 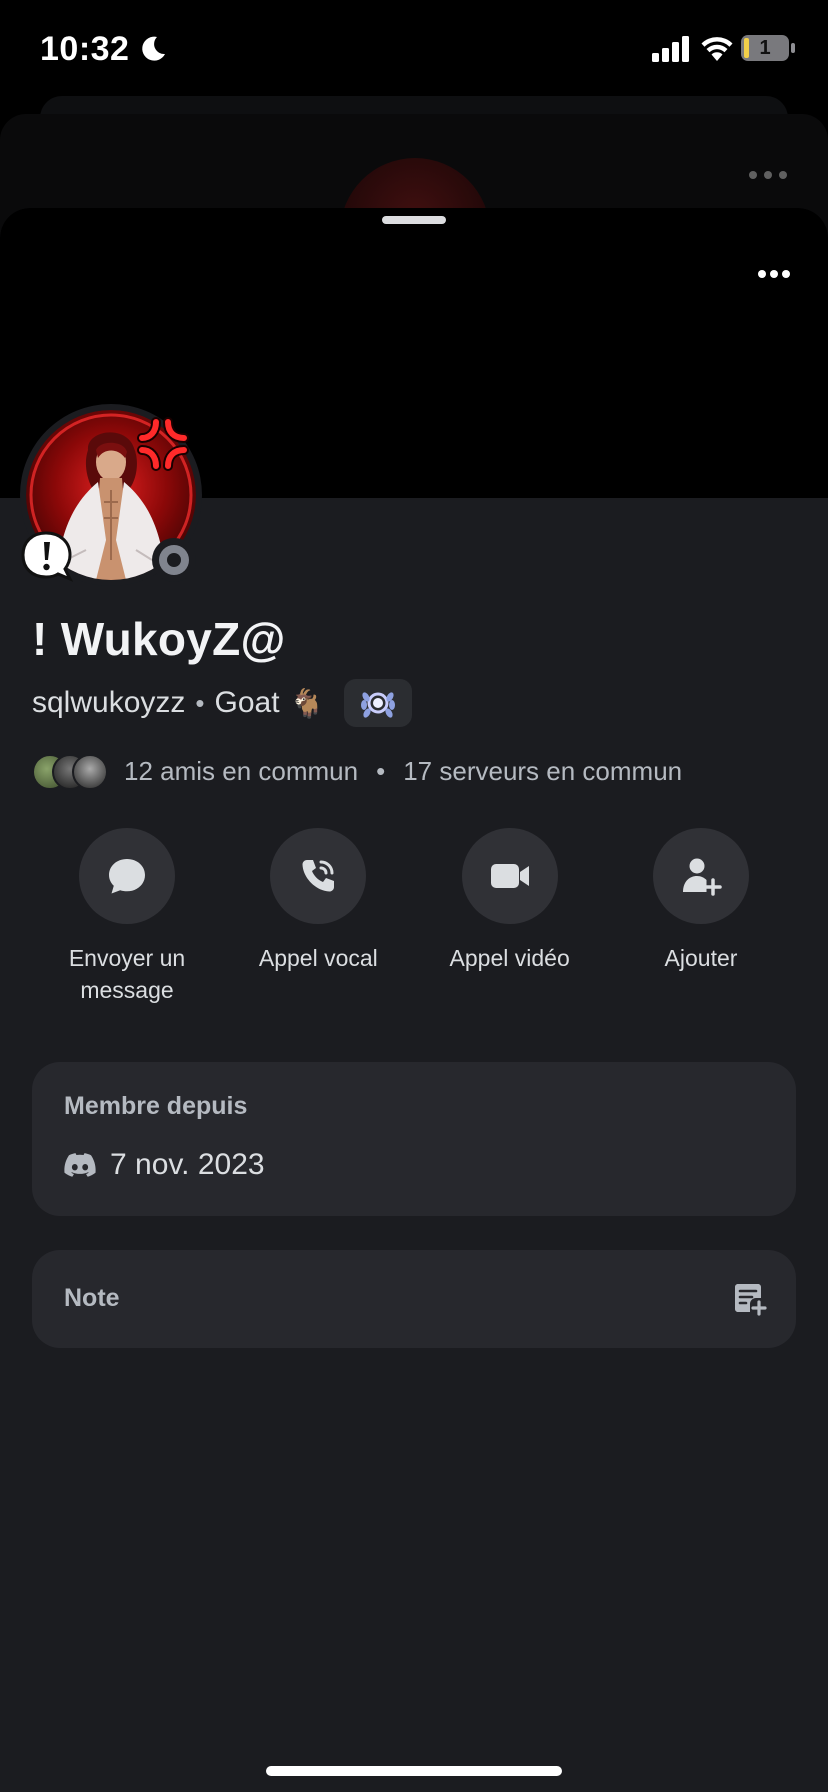 I want to click on custom-status: Goat, so click(x=247, y=702).